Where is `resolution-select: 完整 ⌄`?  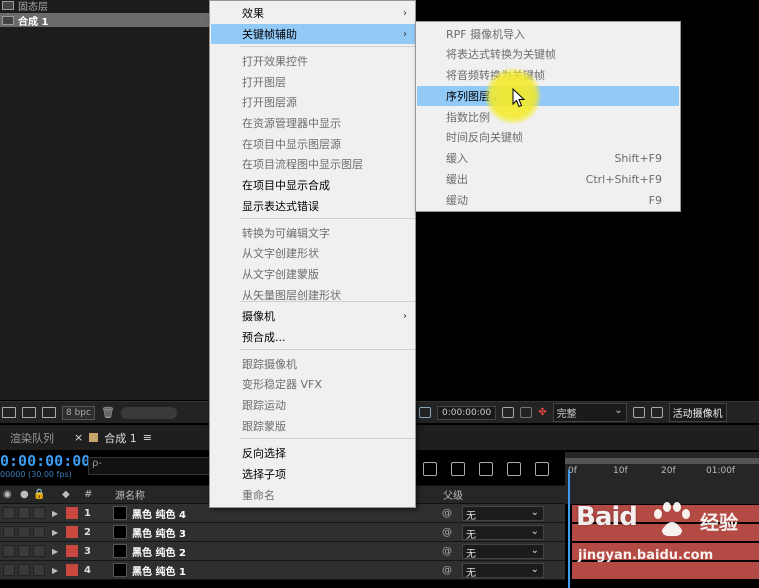 resolution-select: 完整 ⌄ is located at coordinates (589, 412).